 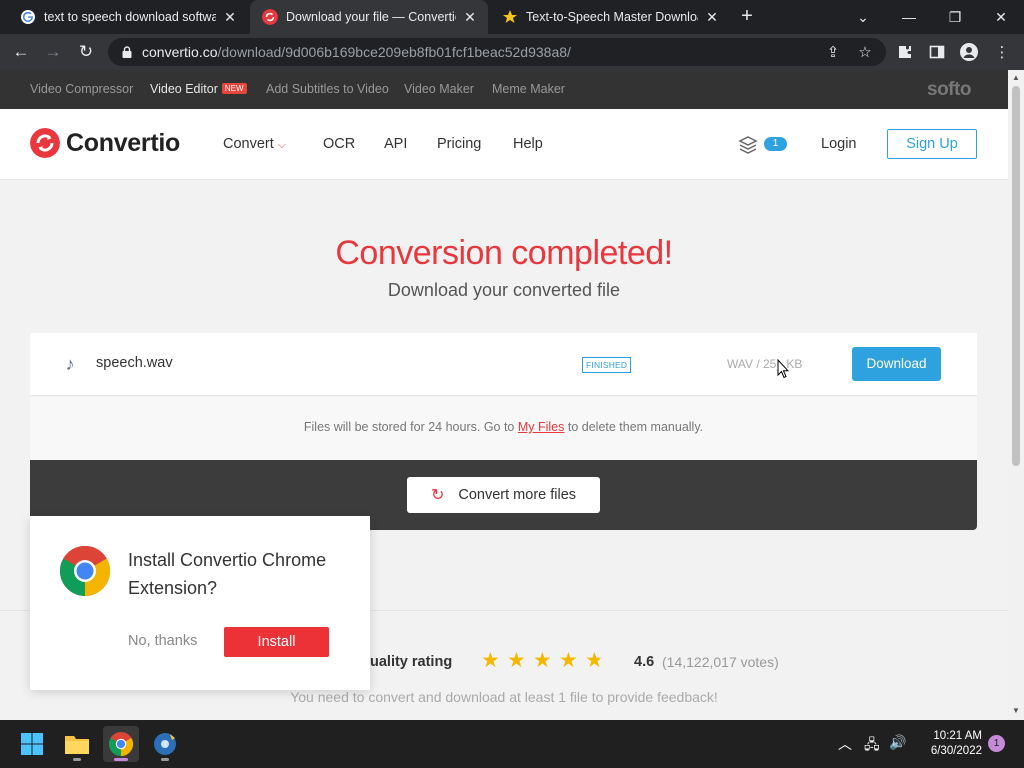 I want to click on windows-logo-icon, so click(x=32, y=744).